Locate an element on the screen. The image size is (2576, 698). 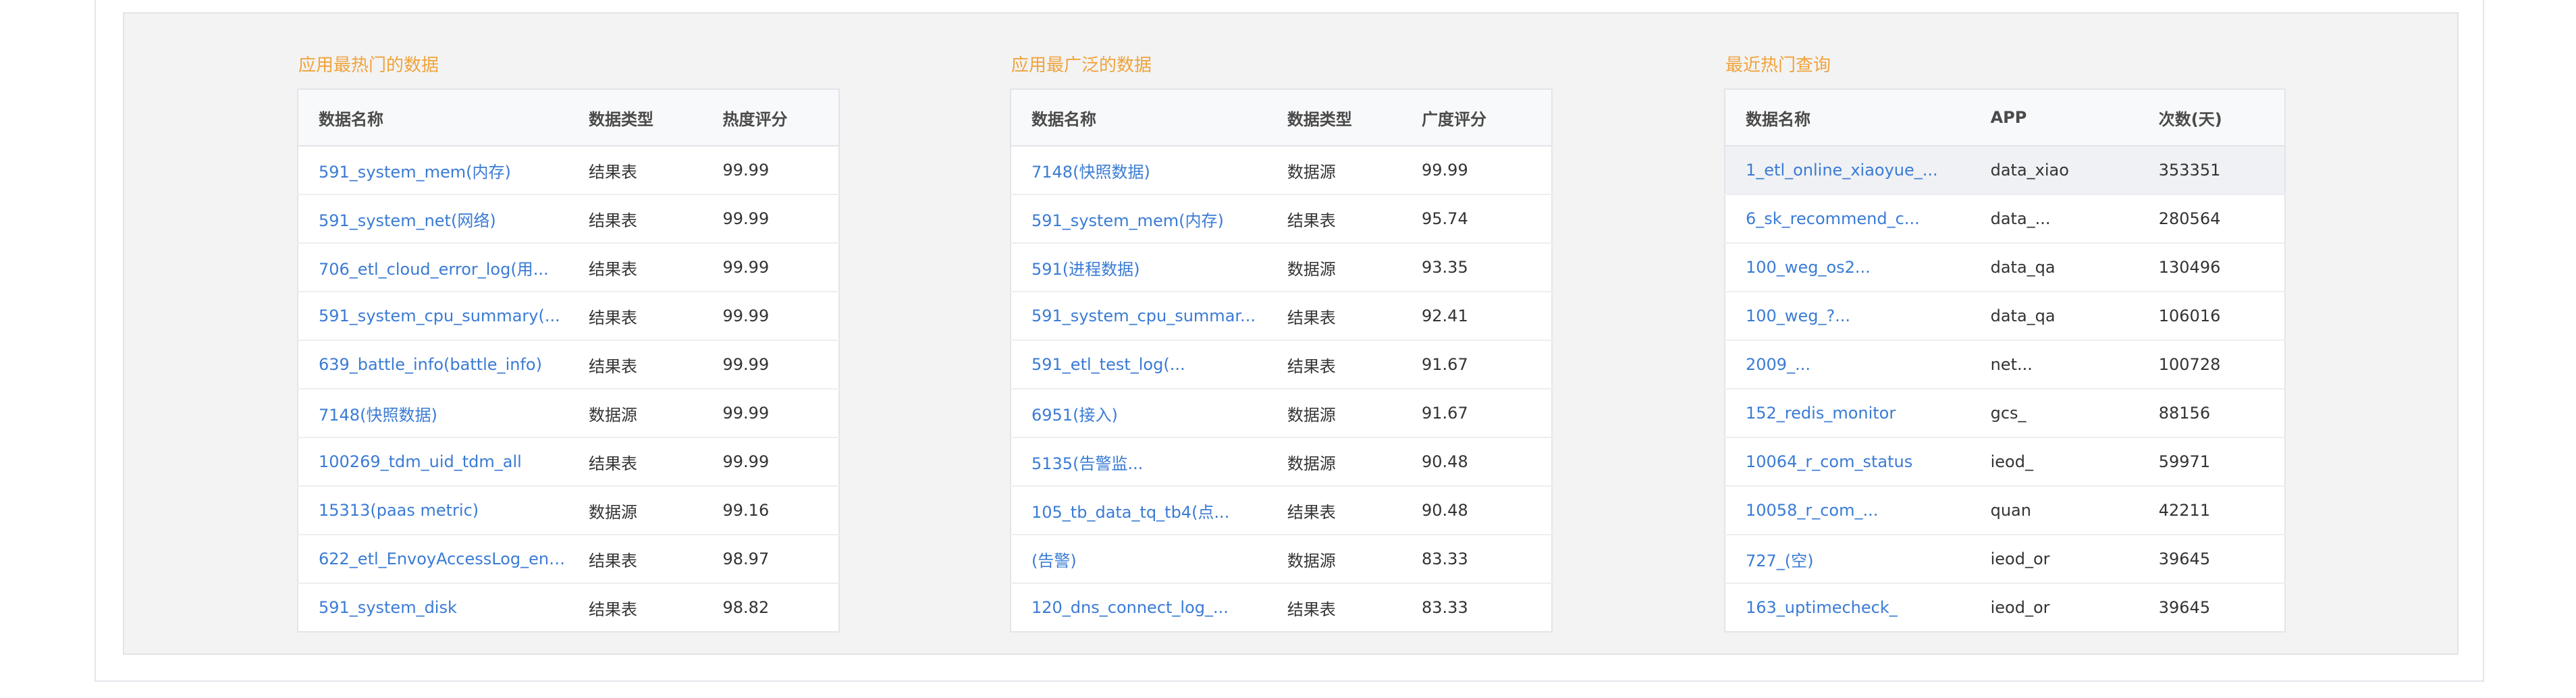
data-name-link: 10064_r_com_status is located at coordinates (1858, 461).